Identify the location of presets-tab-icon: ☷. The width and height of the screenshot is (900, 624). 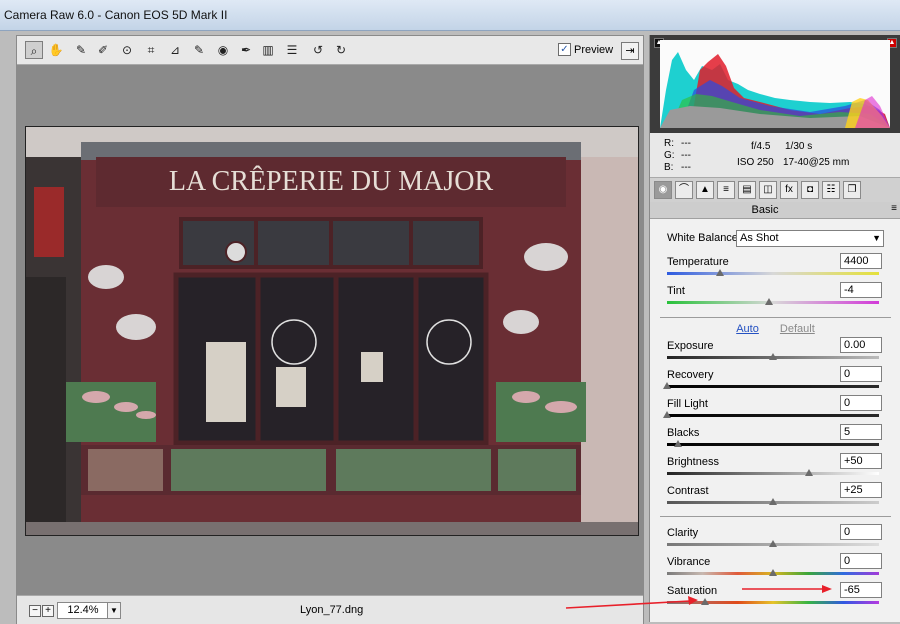
(831, 190).